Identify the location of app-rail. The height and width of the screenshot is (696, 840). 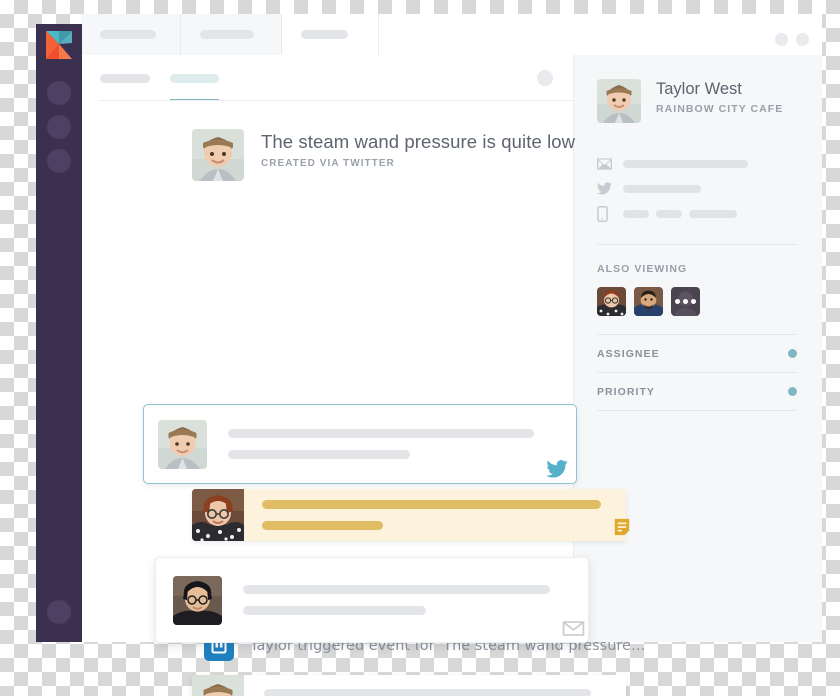
(59, 333).